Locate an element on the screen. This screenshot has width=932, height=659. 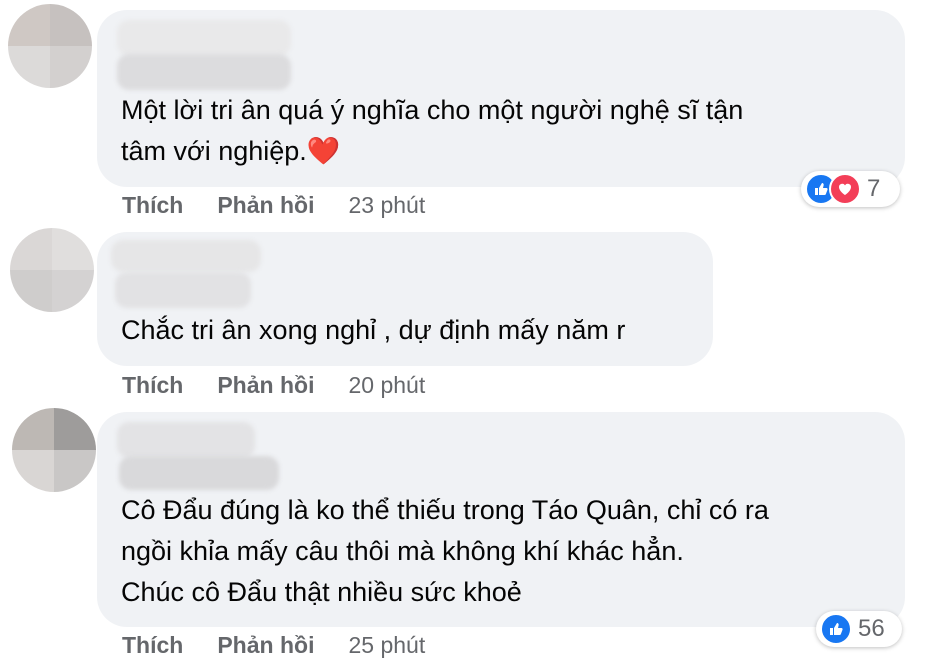
comment-actions: Thích Phản hồi 25 phút is located at coordinates (273, 645).